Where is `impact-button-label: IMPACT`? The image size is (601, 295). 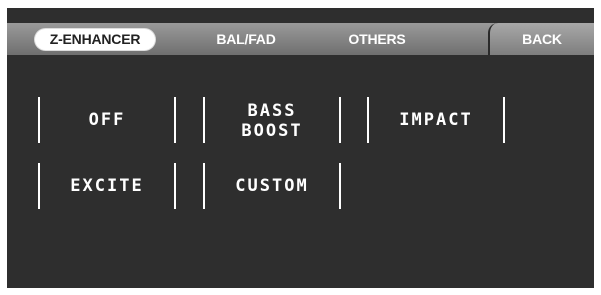
impact-button-label: IMPACT is located at coordinates (436, 120).